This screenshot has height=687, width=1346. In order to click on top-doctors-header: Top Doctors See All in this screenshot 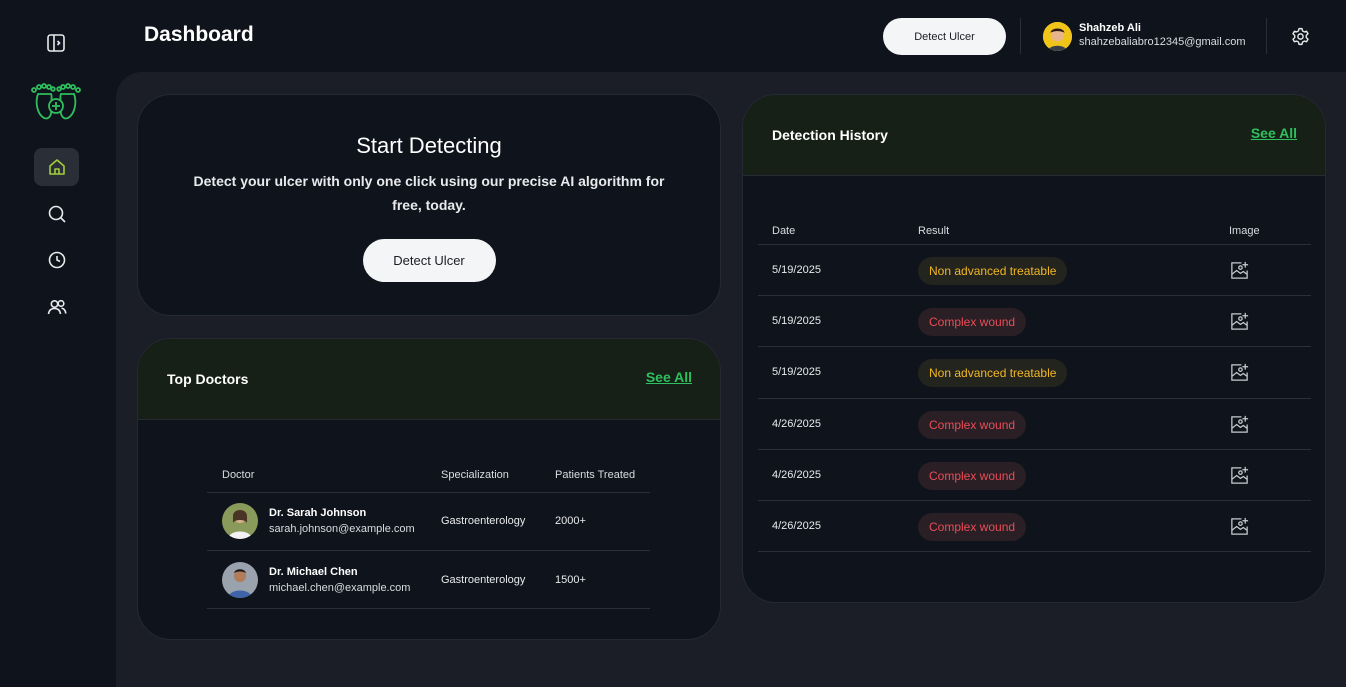, I will do `click(429, 379)`.